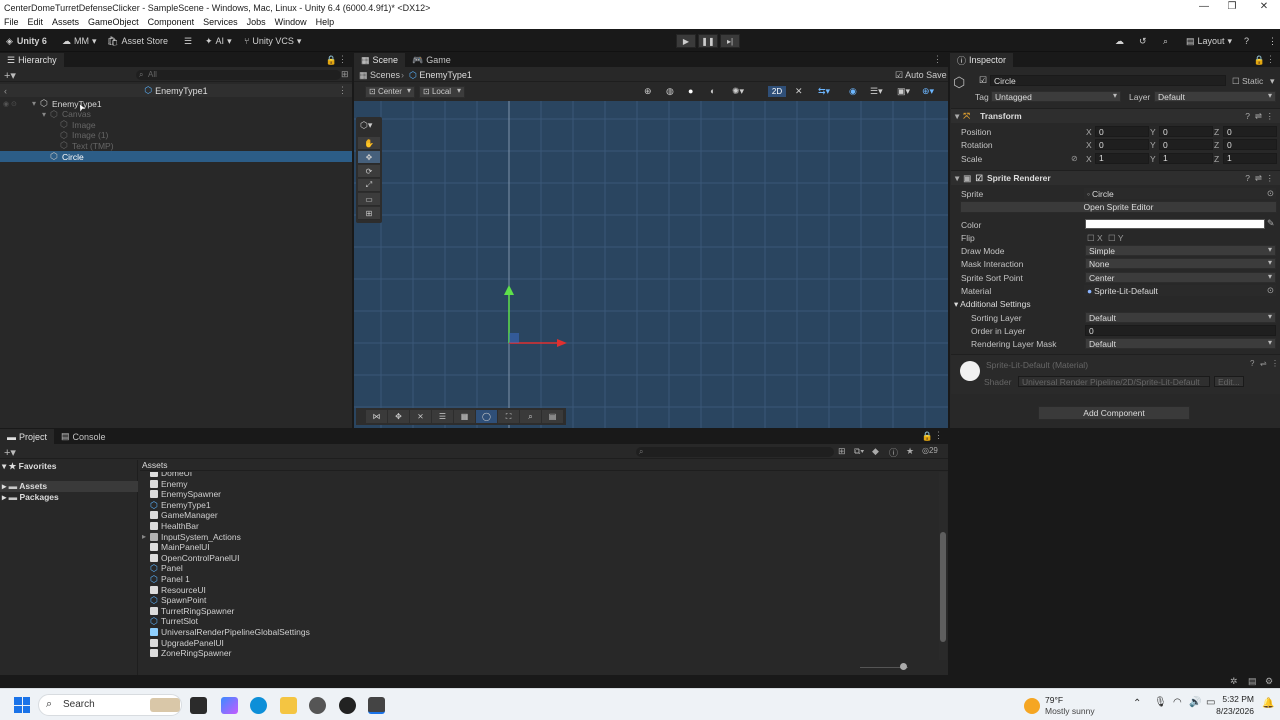 This screenshot has height=720, width=1280. What do you see at coordinates (859, 451) in the screenshot?
I see `search-by-label-icon: ⧉▾` at bounding box center [859, 451].